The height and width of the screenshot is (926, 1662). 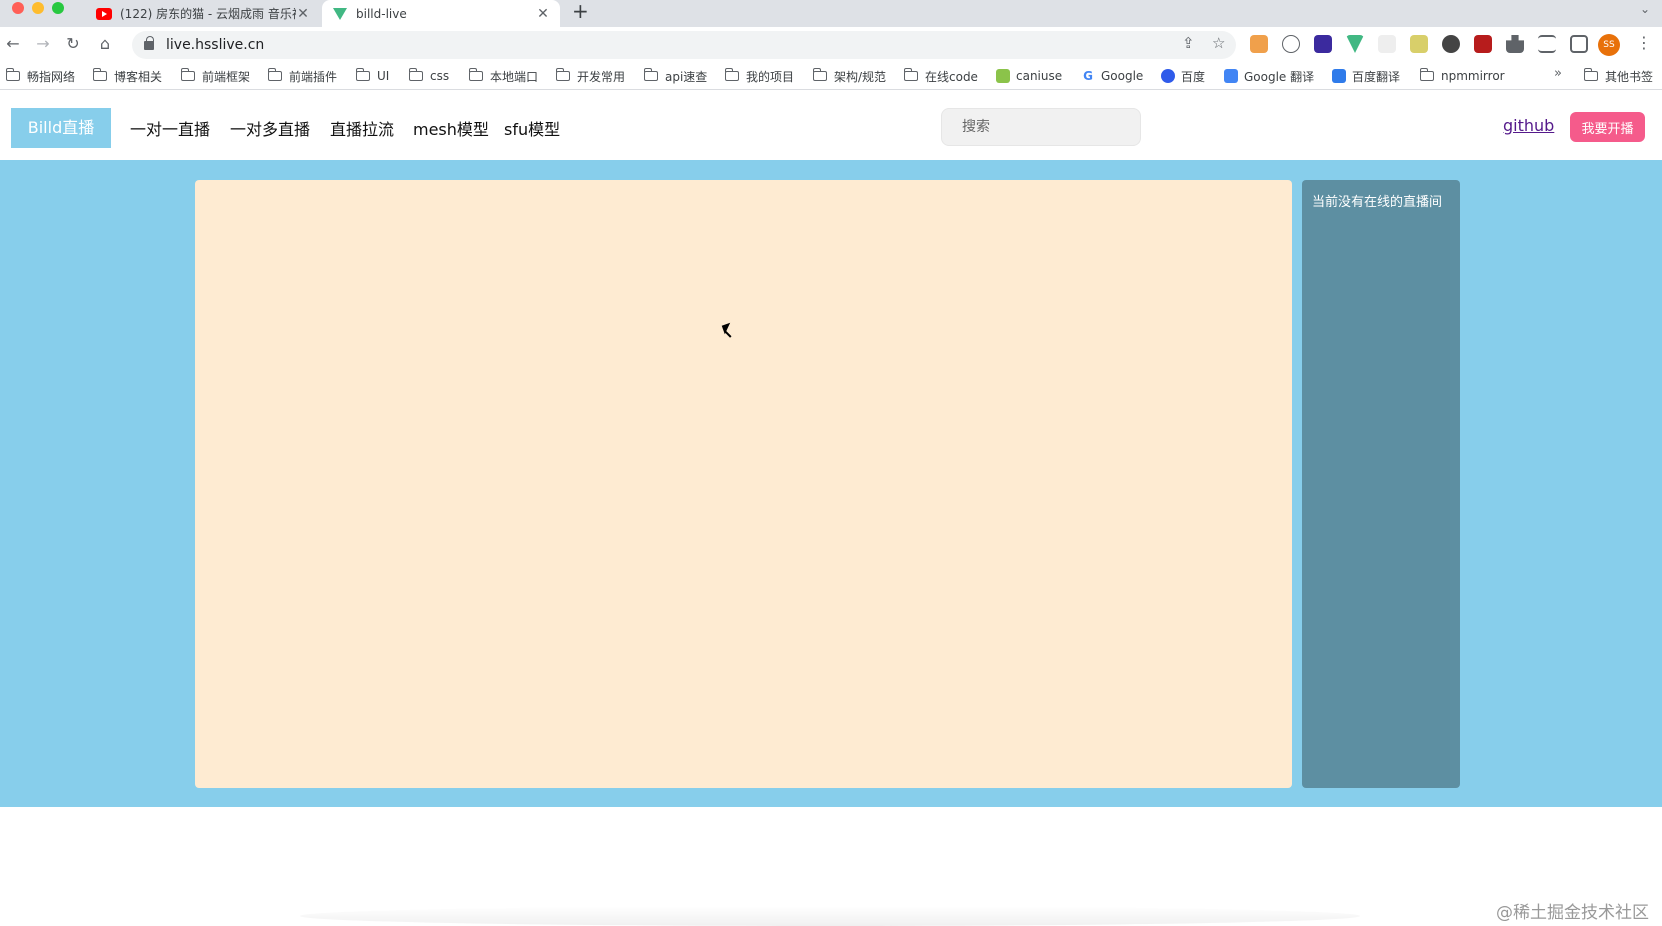 What do you see at coordinates (759, 76) in the screenshot?
I see `bookmark-item: 我的项目` at bounding box center [759, 76].